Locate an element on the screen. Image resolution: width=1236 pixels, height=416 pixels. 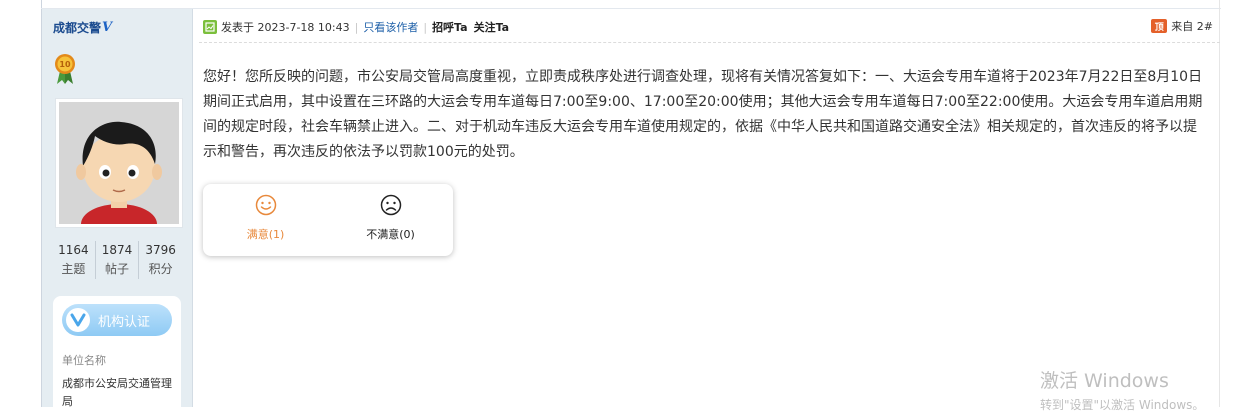
unit-name-value: 成都市公安局交通管理局 is located at coordinates (117, 392).